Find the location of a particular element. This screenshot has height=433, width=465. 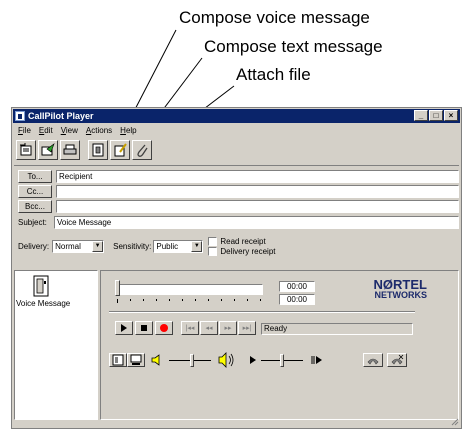

receipt-options: Read receipt Delivery receipt is located at coordinates (242, 246).